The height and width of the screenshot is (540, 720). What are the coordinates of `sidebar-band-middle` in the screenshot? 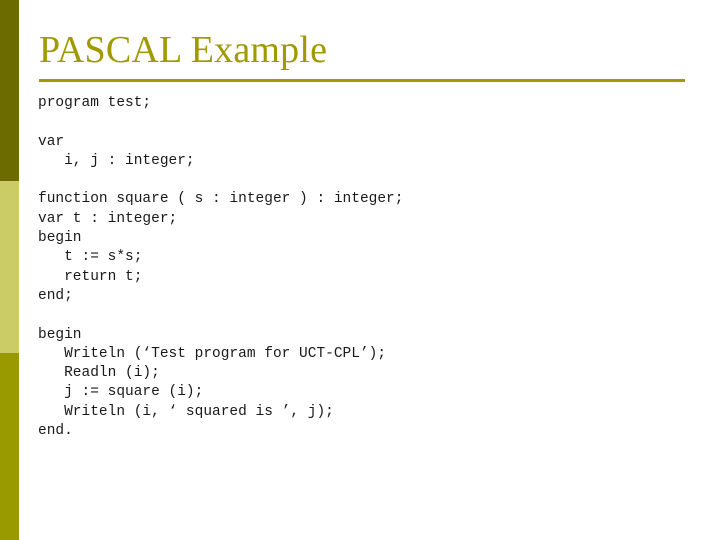 It's located at (9, 267).